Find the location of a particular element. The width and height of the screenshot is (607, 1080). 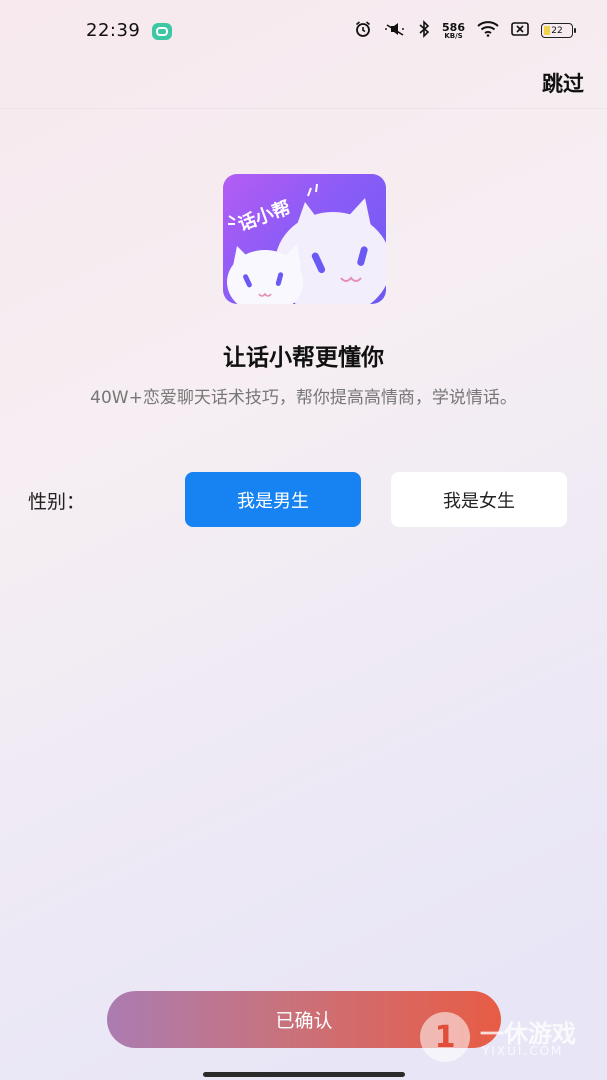

network-speed-unit: KB/S is located at coordinates (453, 35).